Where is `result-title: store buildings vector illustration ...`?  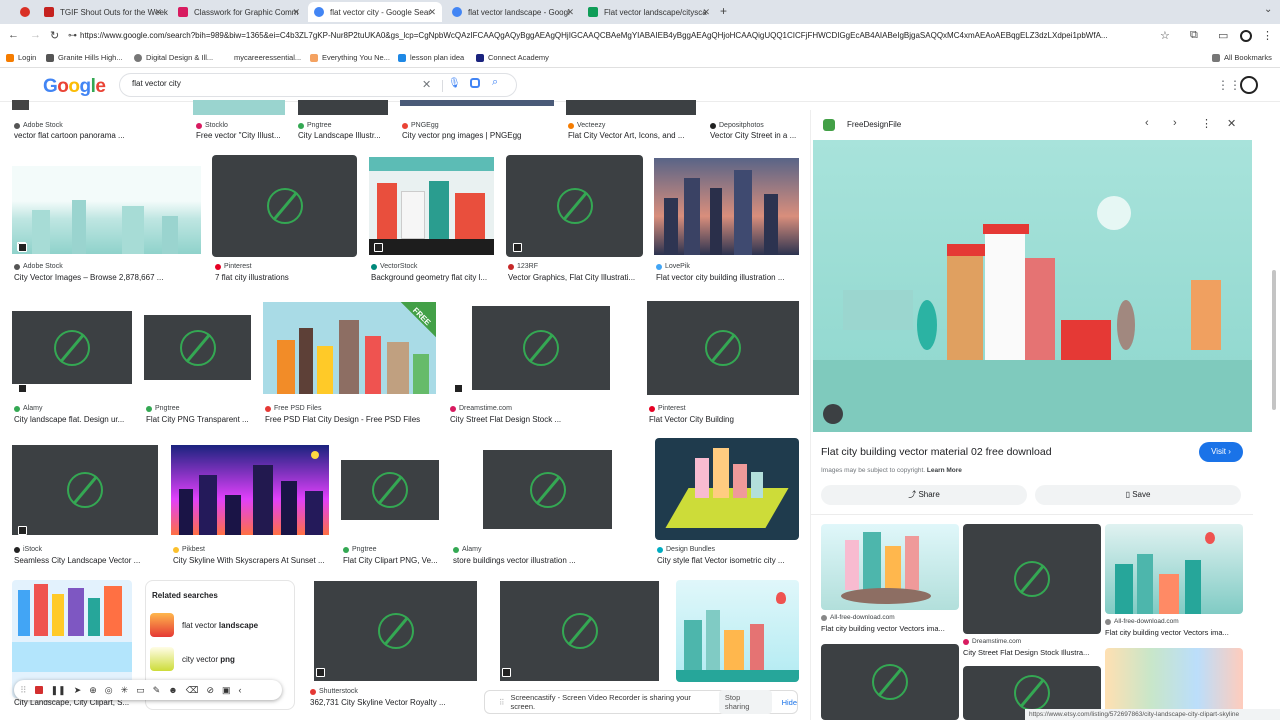 result-title: store buildings vector illustration ... is located at coordinates (514, 560).